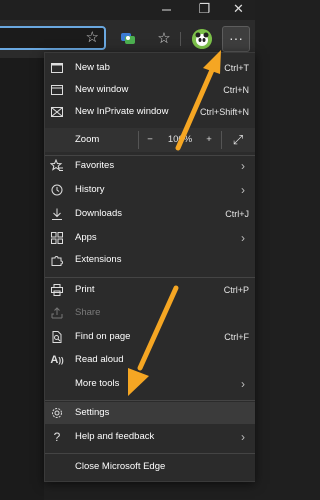 The height and width of the screenshot is (500, 320). Describe the element at coordinates (150, 313) in the screenshot. I see `menu-item-share: Share` at that location.